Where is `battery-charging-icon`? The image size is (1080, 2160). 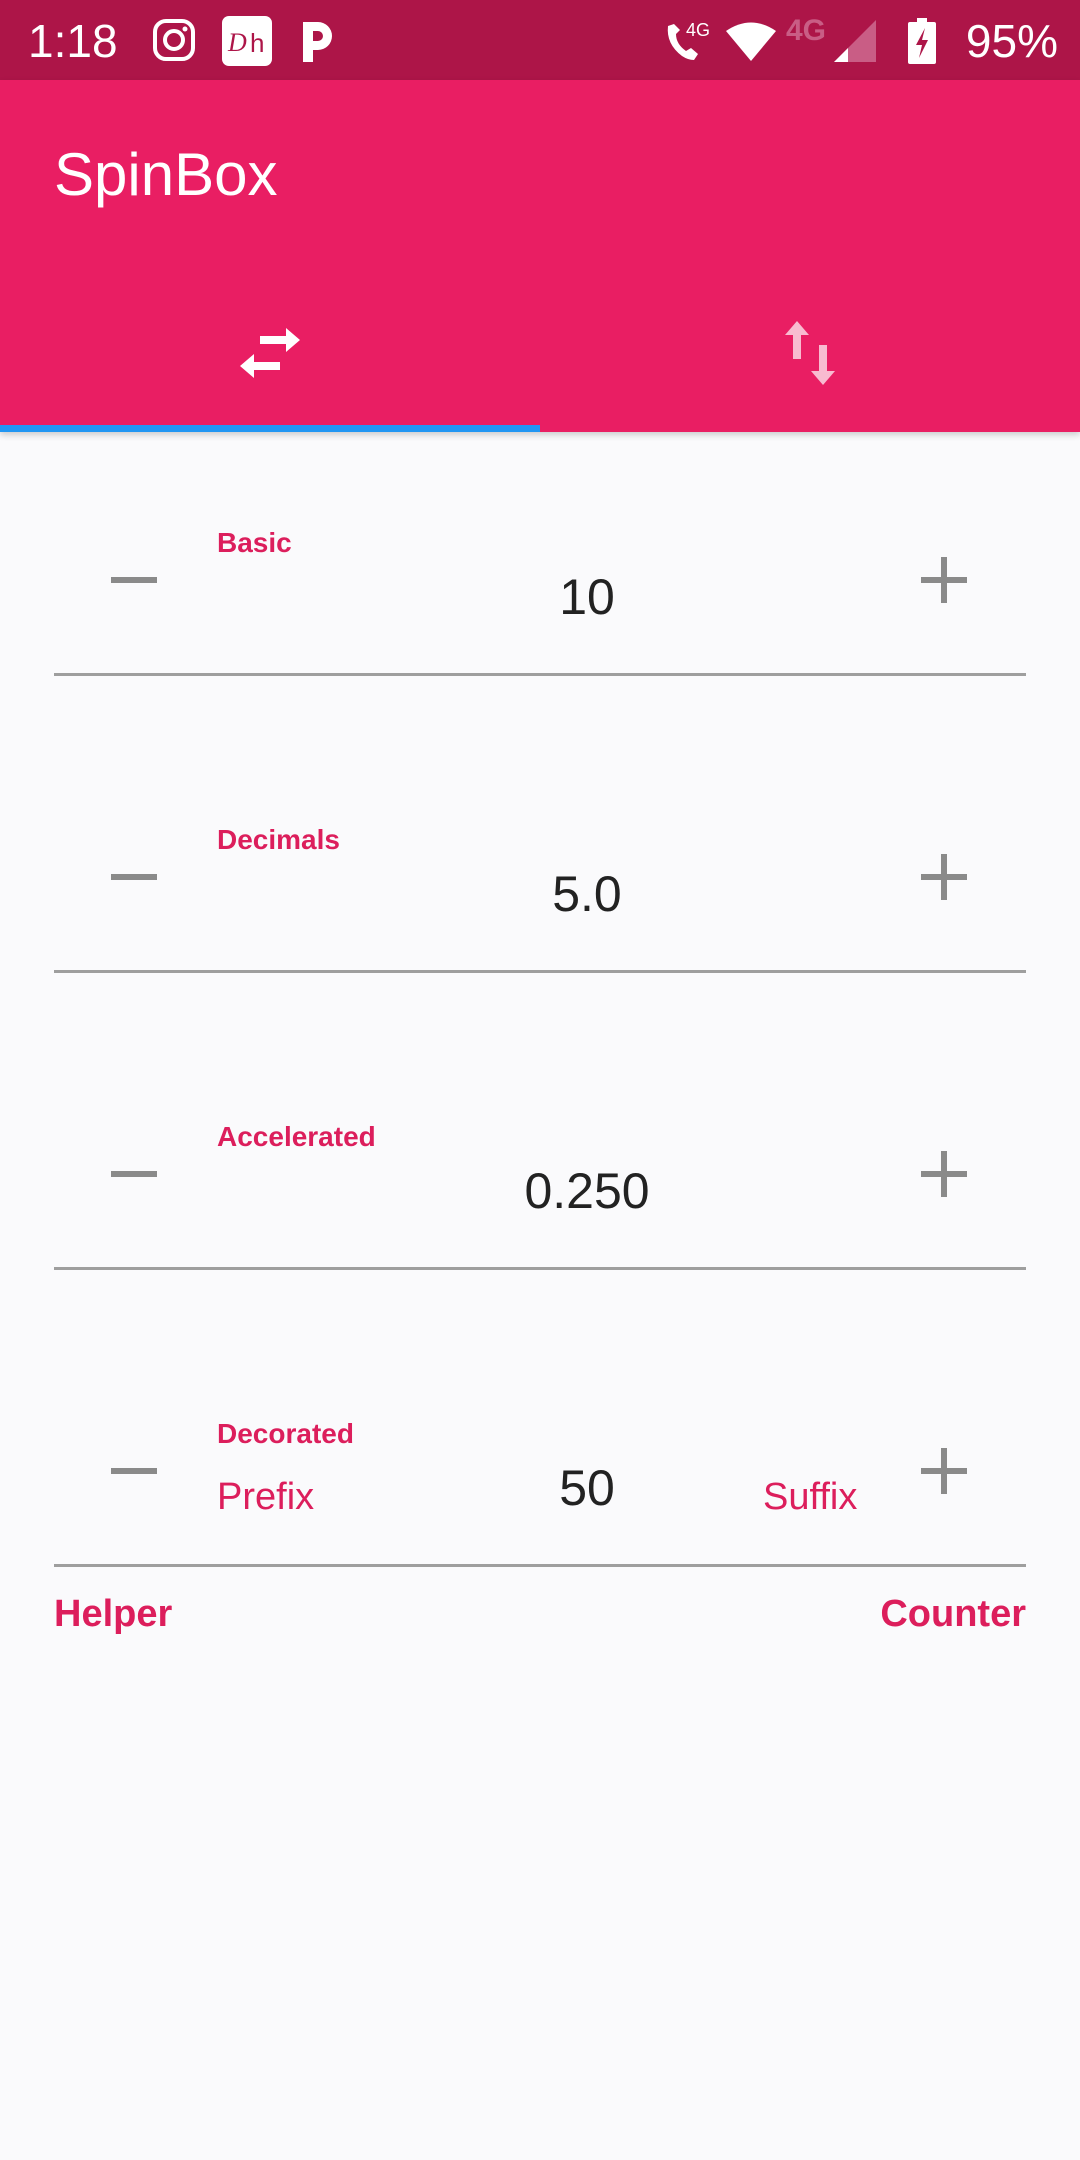
battery-charging-icon is located at coordinates (922, 43).